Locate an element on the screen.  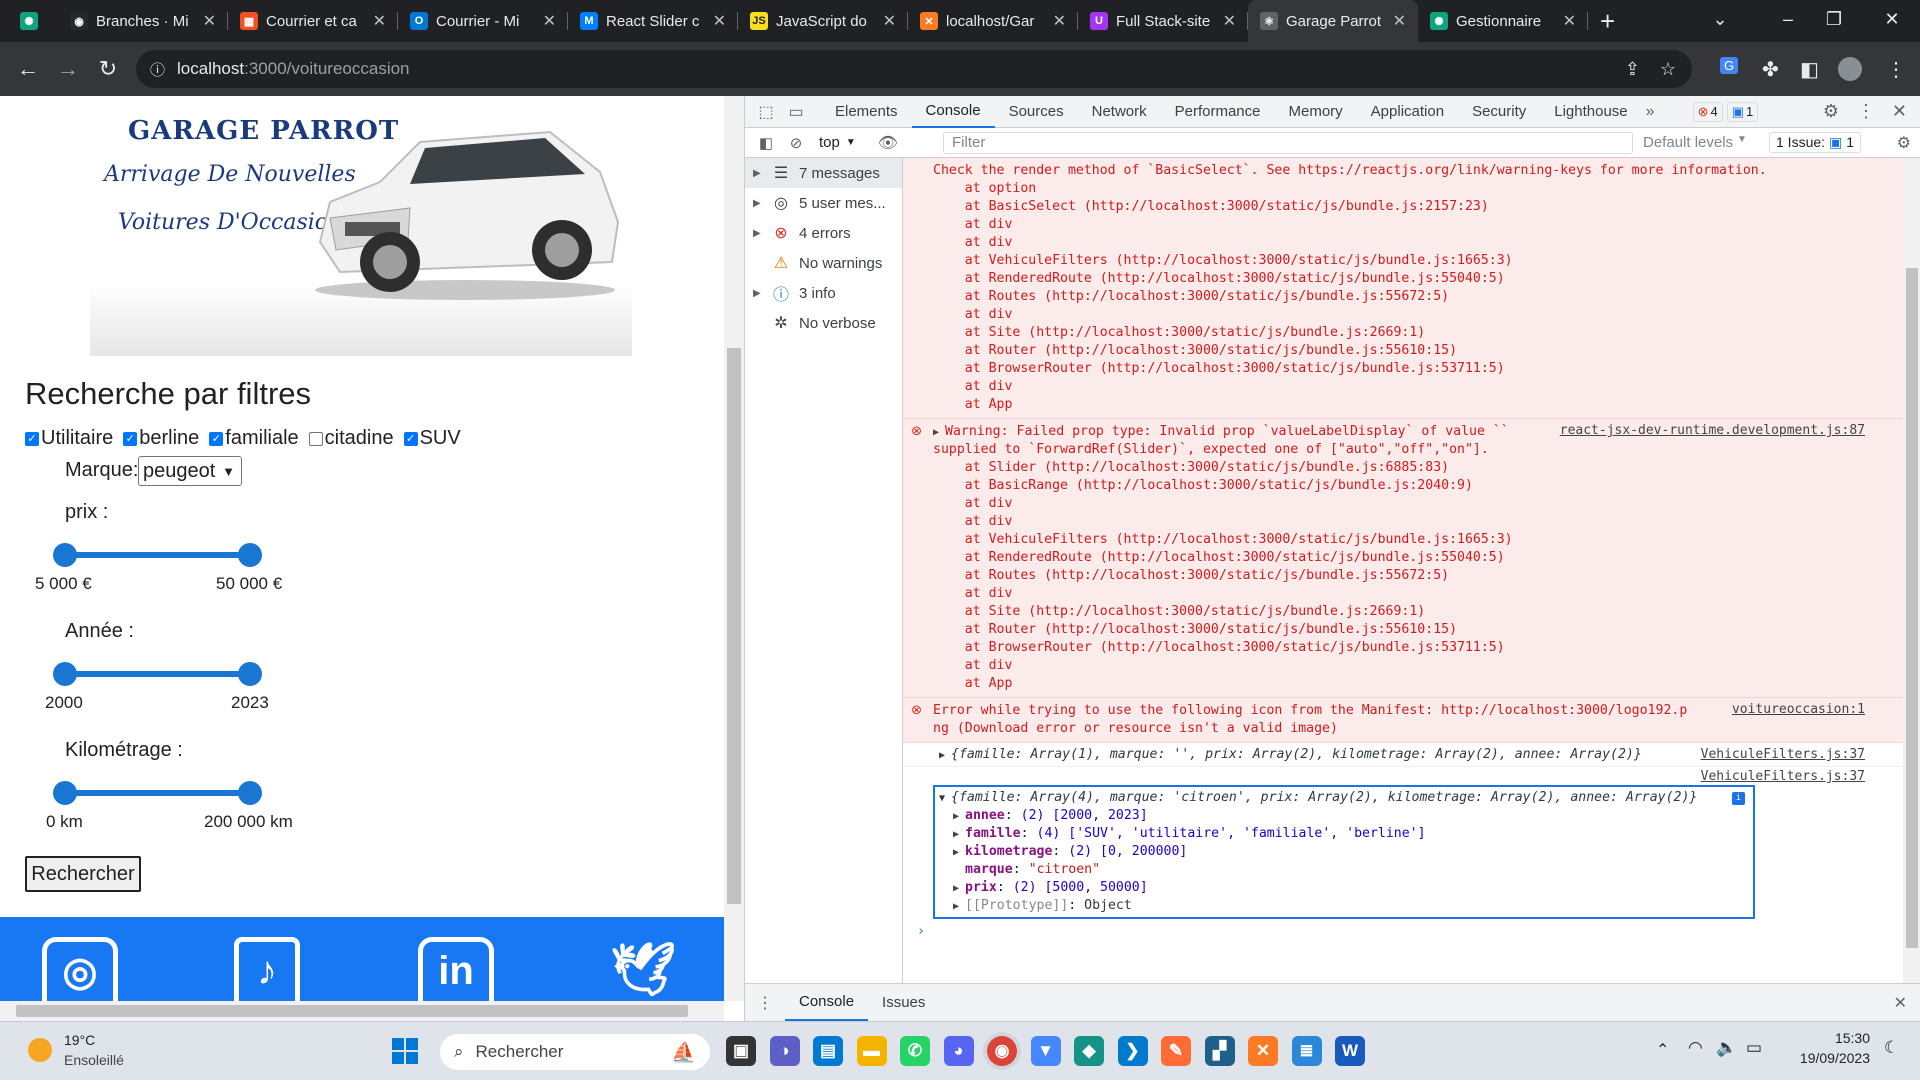
weather-label: Ensoleillé is located at coordinates (94, 1060).